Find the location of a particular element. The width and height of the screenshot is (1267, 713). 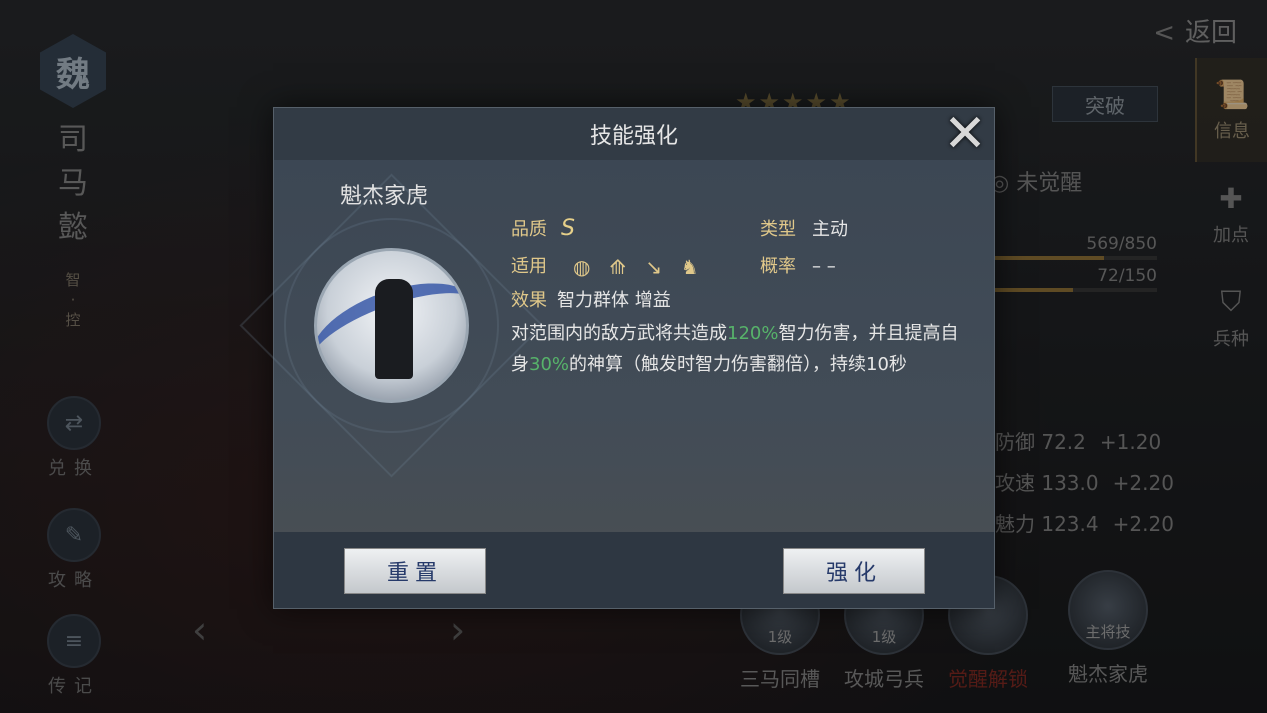

quality-label: 品质 is located at coordinates (529, 229).